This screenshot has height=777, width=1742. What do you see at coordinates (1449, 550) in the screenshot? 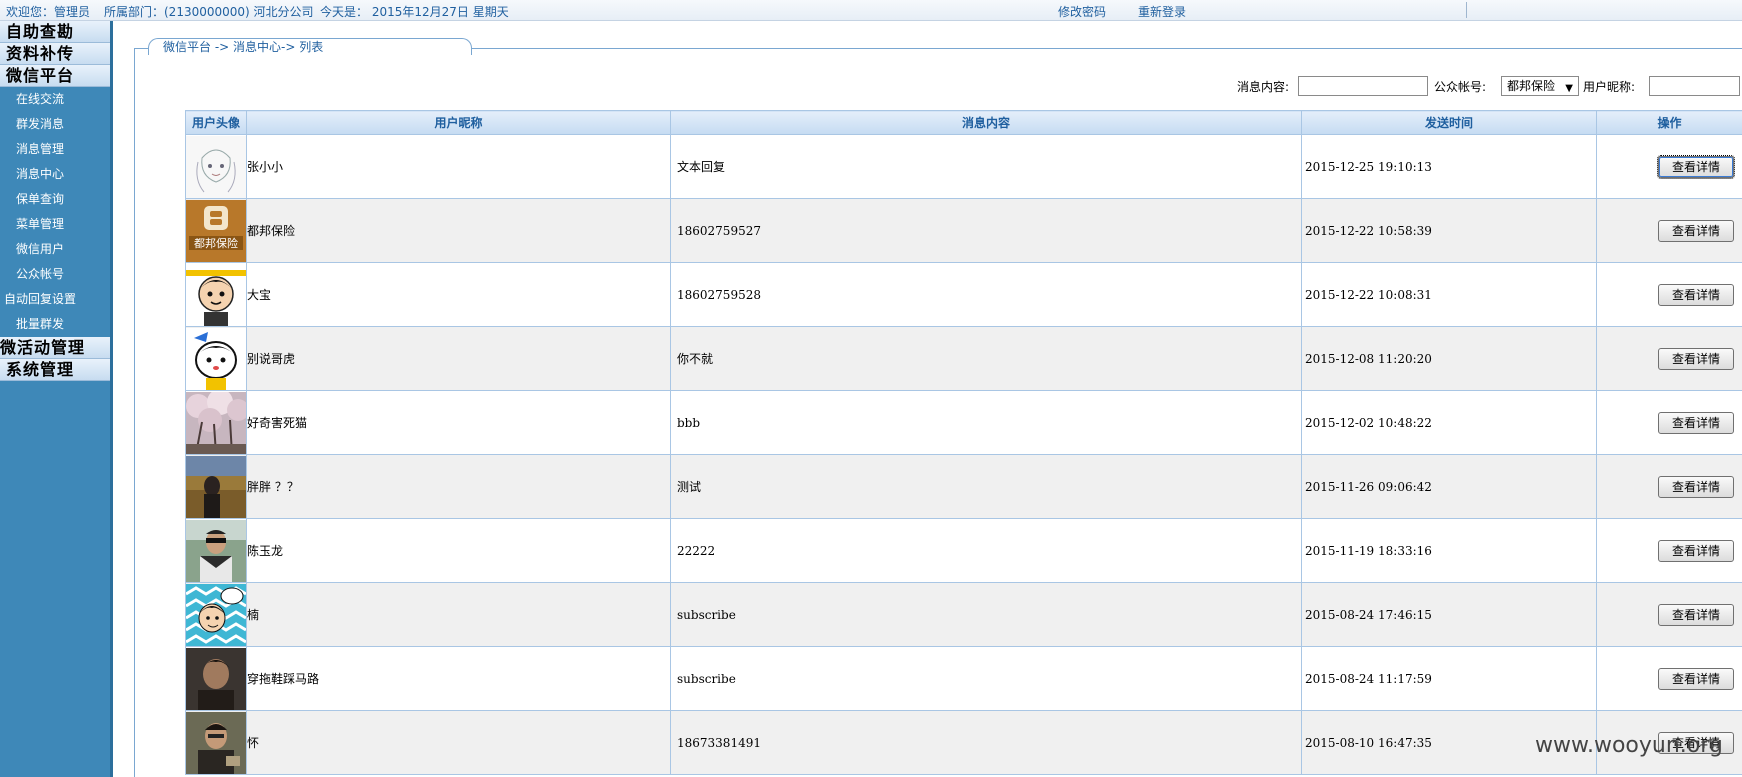
I see `time-cell: 2015-11-19 18:33:16` at bounding box center [1449, 550].